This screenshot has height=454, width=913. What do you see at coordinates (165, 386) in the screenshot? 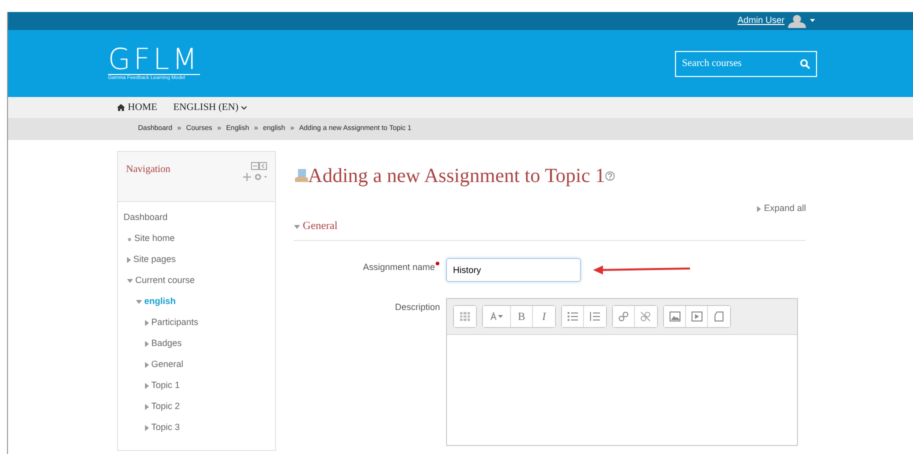
I see `nav-item-link: Topic 1` at bounding box center [165, 386].